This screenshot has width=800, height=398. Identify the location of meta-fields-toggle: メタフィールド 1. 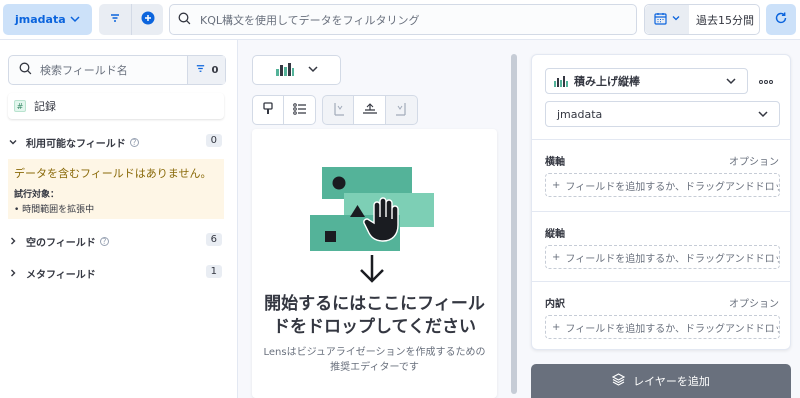
(116, 273).